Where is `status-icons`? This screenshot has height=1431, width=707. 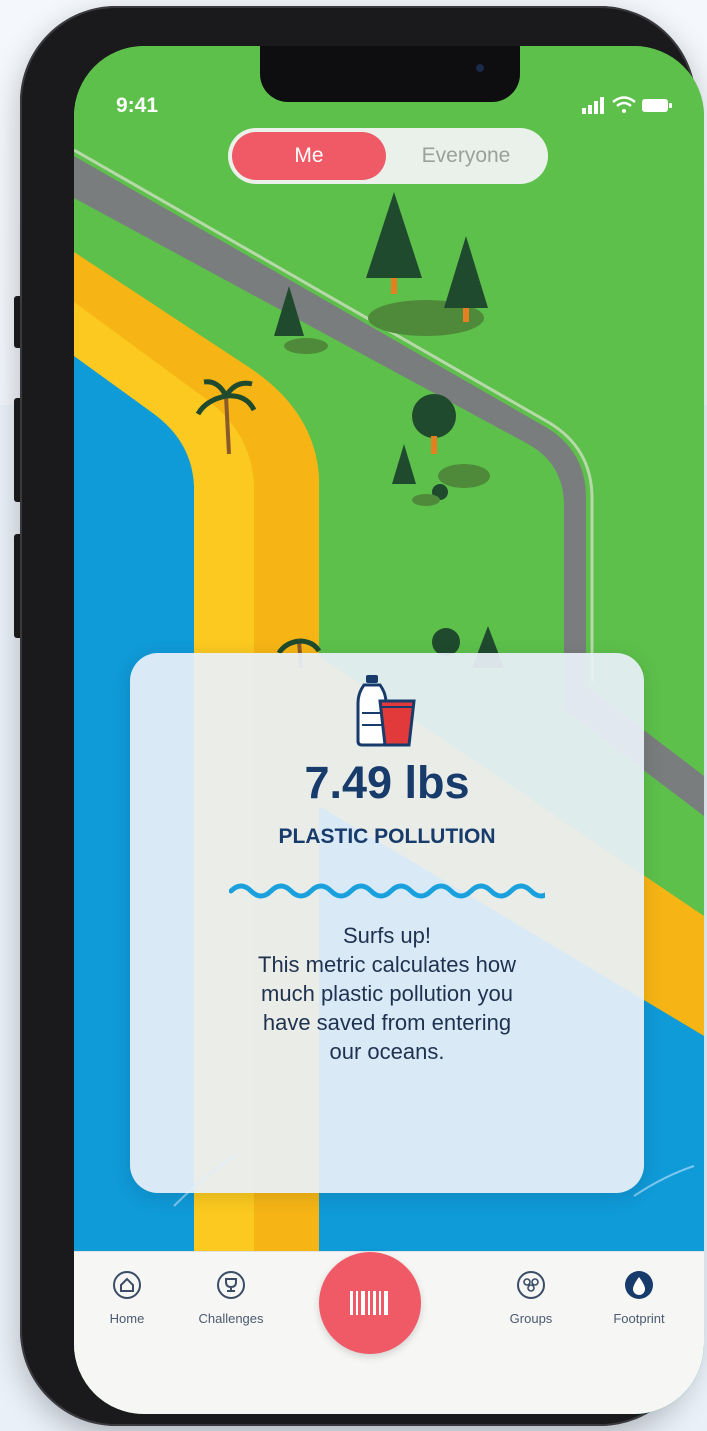
status-icons is located at coordinates (628, 107).